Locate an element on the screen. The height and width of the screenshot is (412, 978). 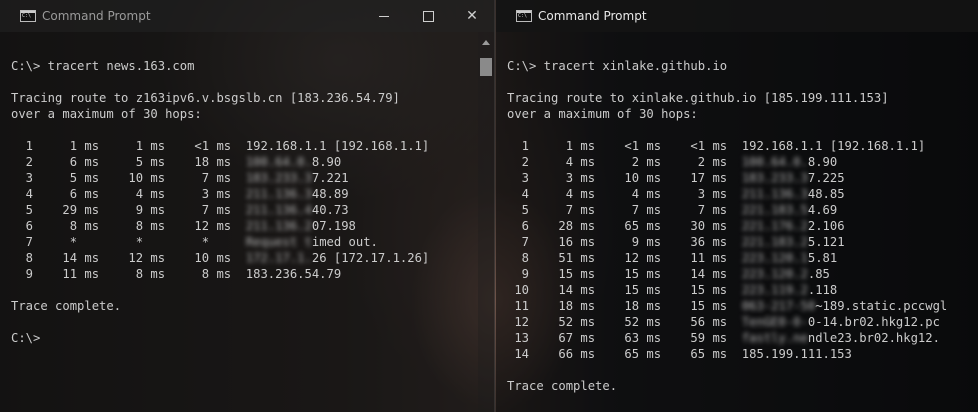
terminal-line: 5 7 ms 7 ms 7 ms 221.183.54.69 is located at coordinates (727, 210).